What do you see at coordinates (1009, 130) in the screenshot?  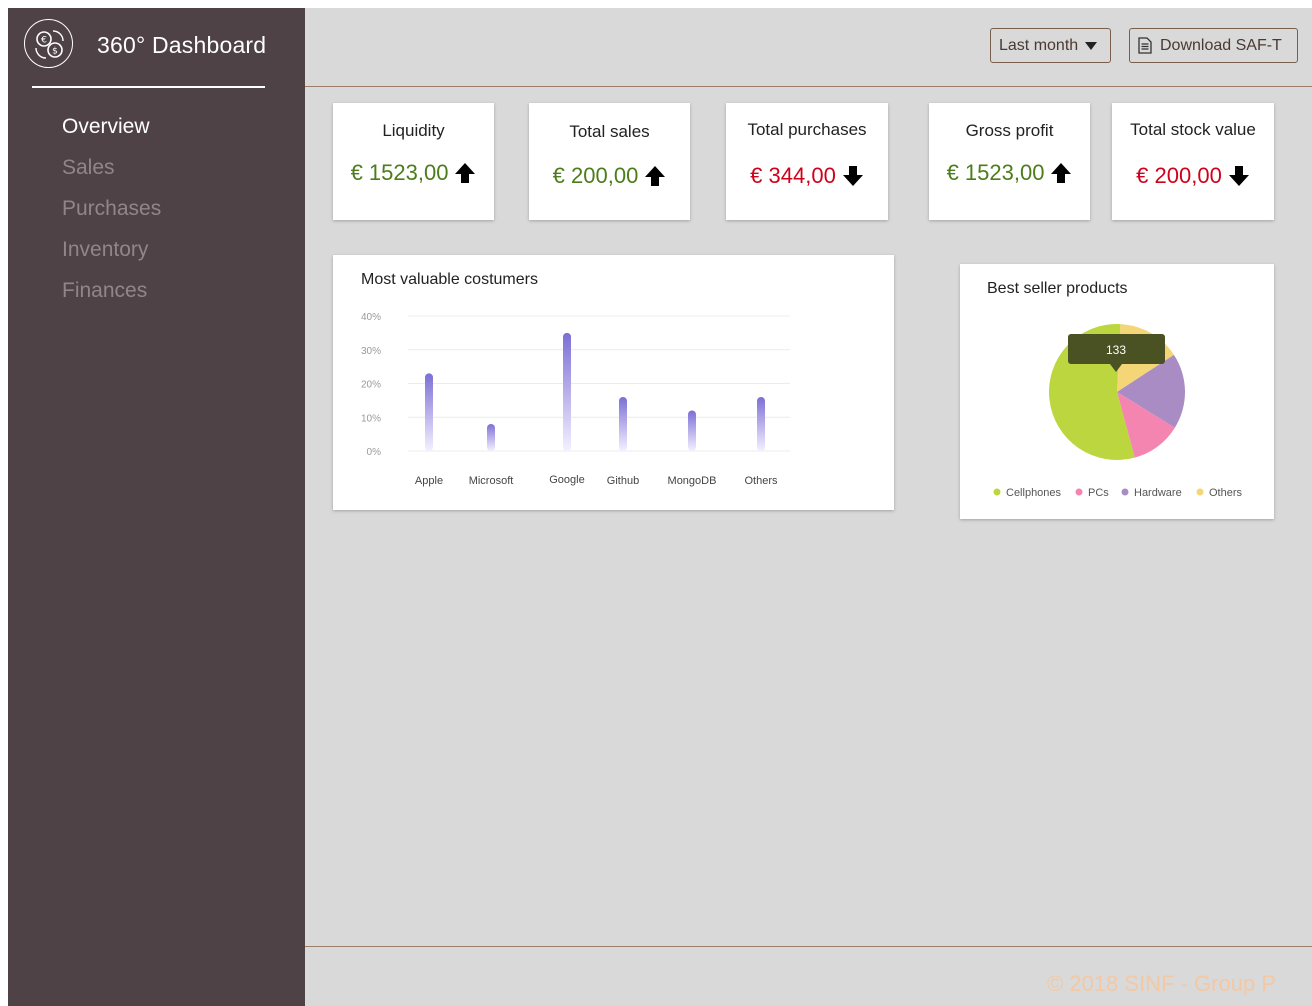 I see `kpi-label: Gross profit` at bounding box center [1009, 130].